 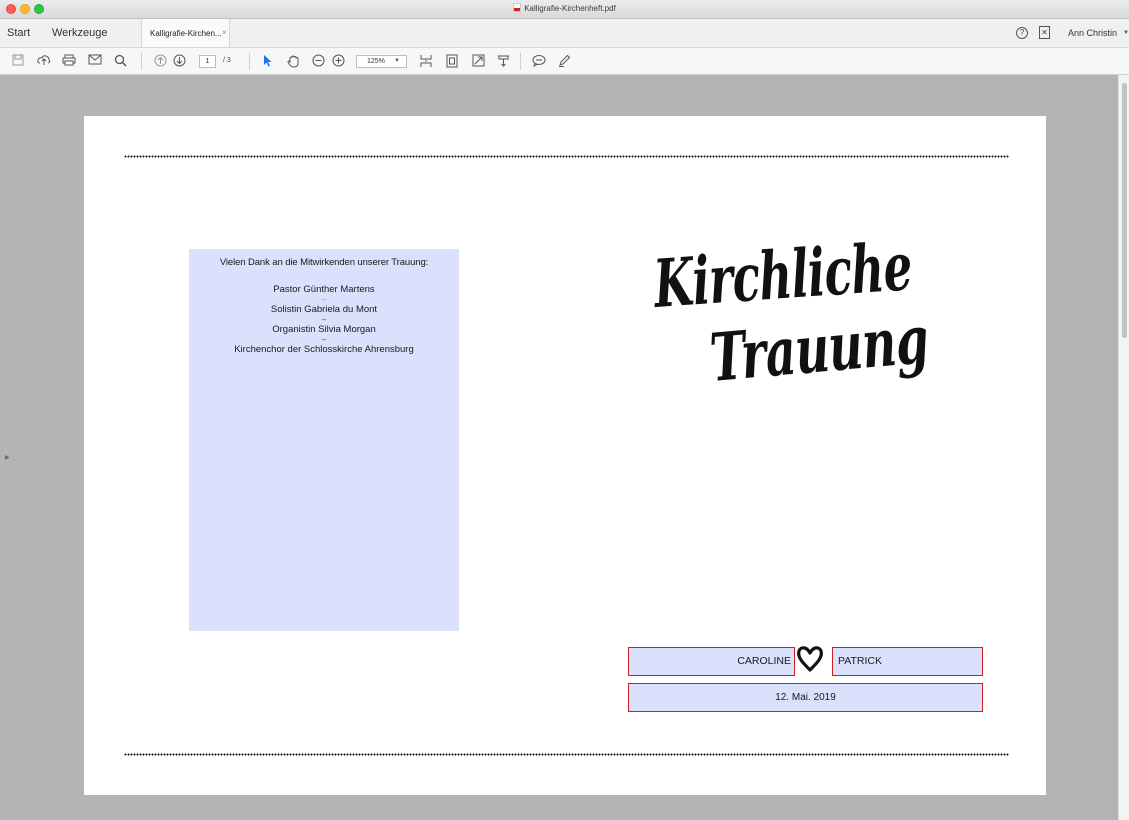 What do you see at coordinates (318, 61) in the screenshot?
I see `zoom-out-icon` at bounding box center [318, 61].